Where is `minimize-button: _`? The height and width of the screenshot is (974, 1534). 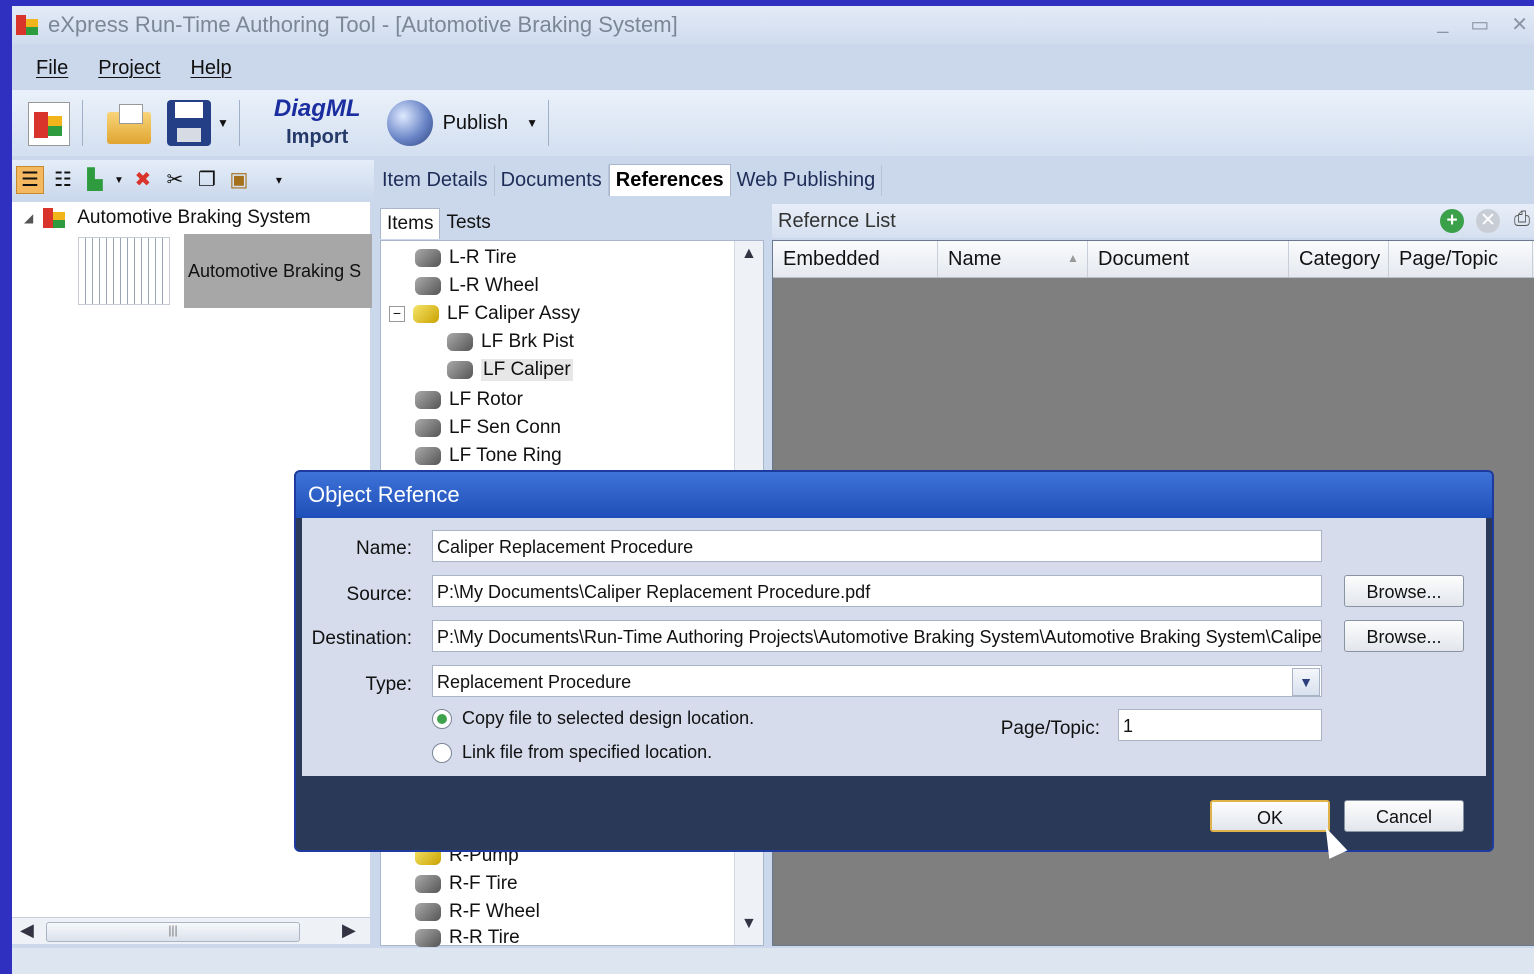 minimize-button: _ is located at coordinates (1442, 24).